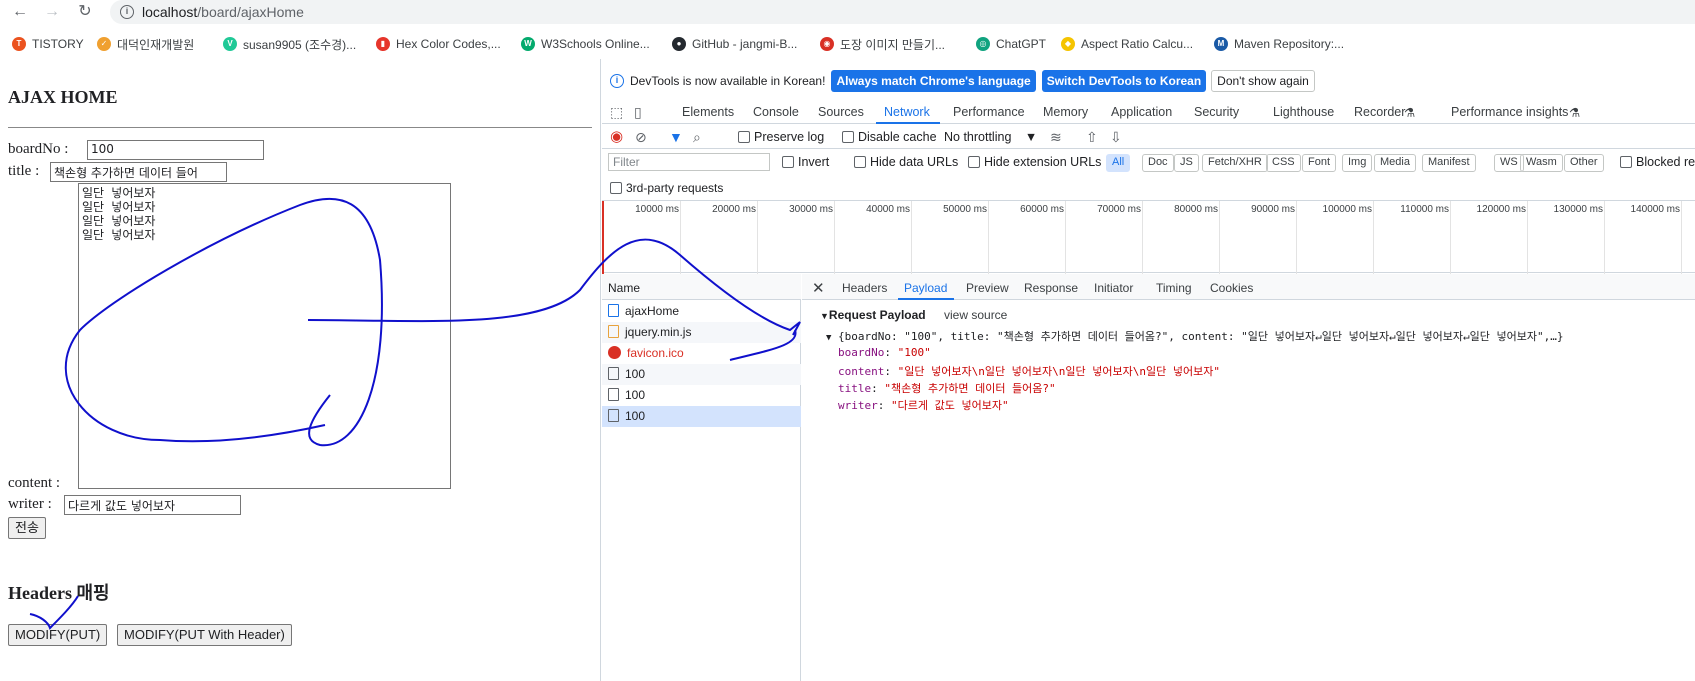 Image resolution: width=1695 pixels, height=681 pixels. I want to click on detail-tab-response: Response, so click(1051, 288).